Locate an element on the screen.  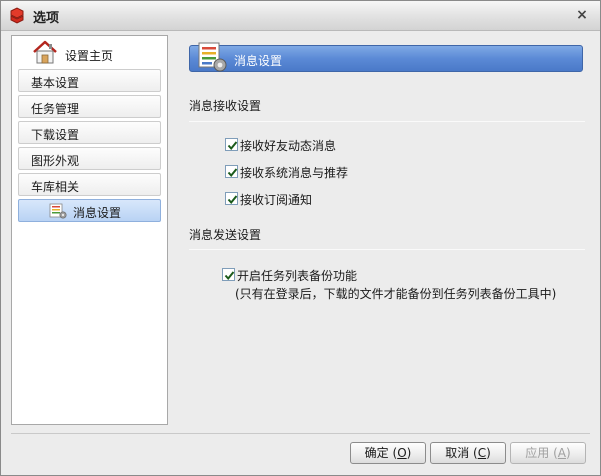
nav-item-label: 图形外观 is located at coordinates (55, 161).